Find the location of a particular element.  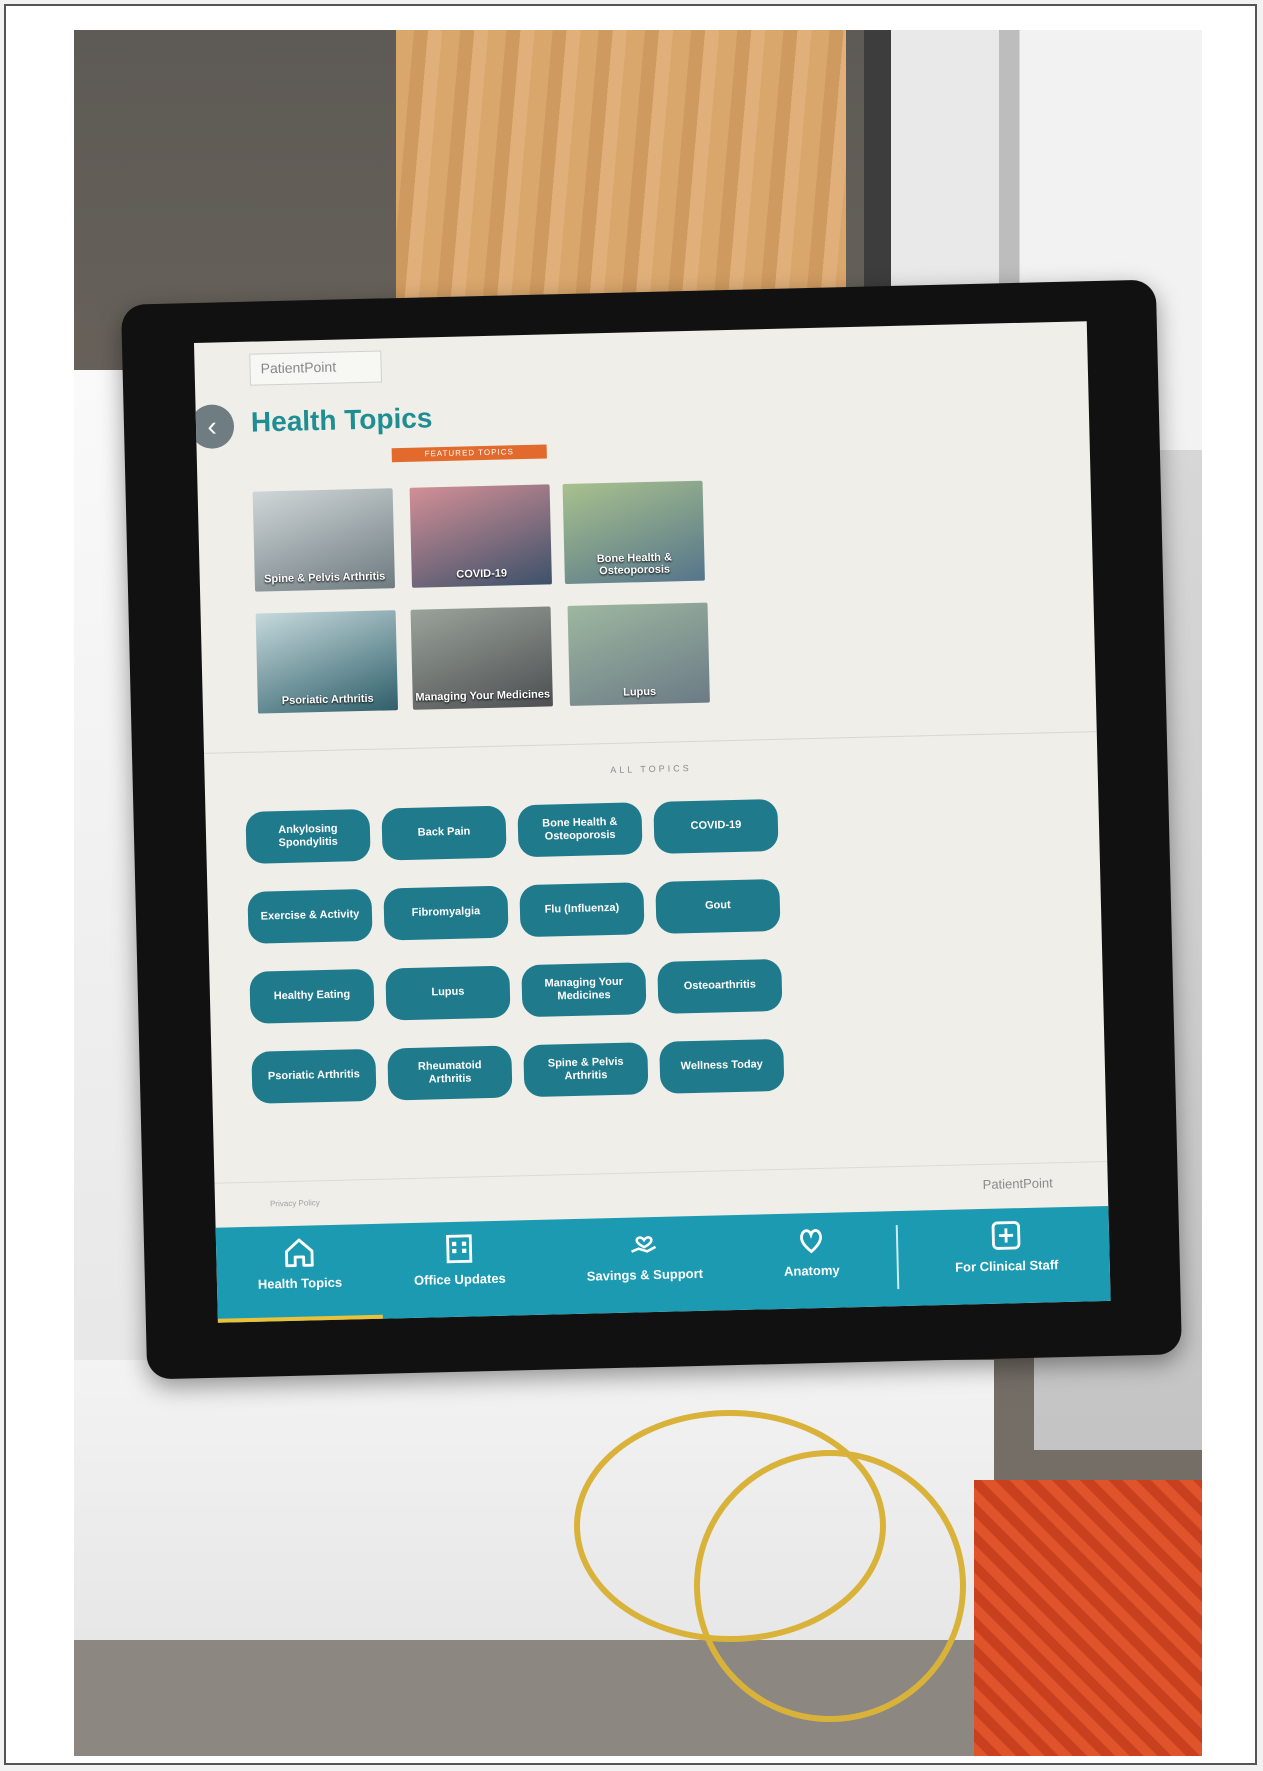

featured-card: Bone Health & Osteoporosis is located at coordinates (633, 532).